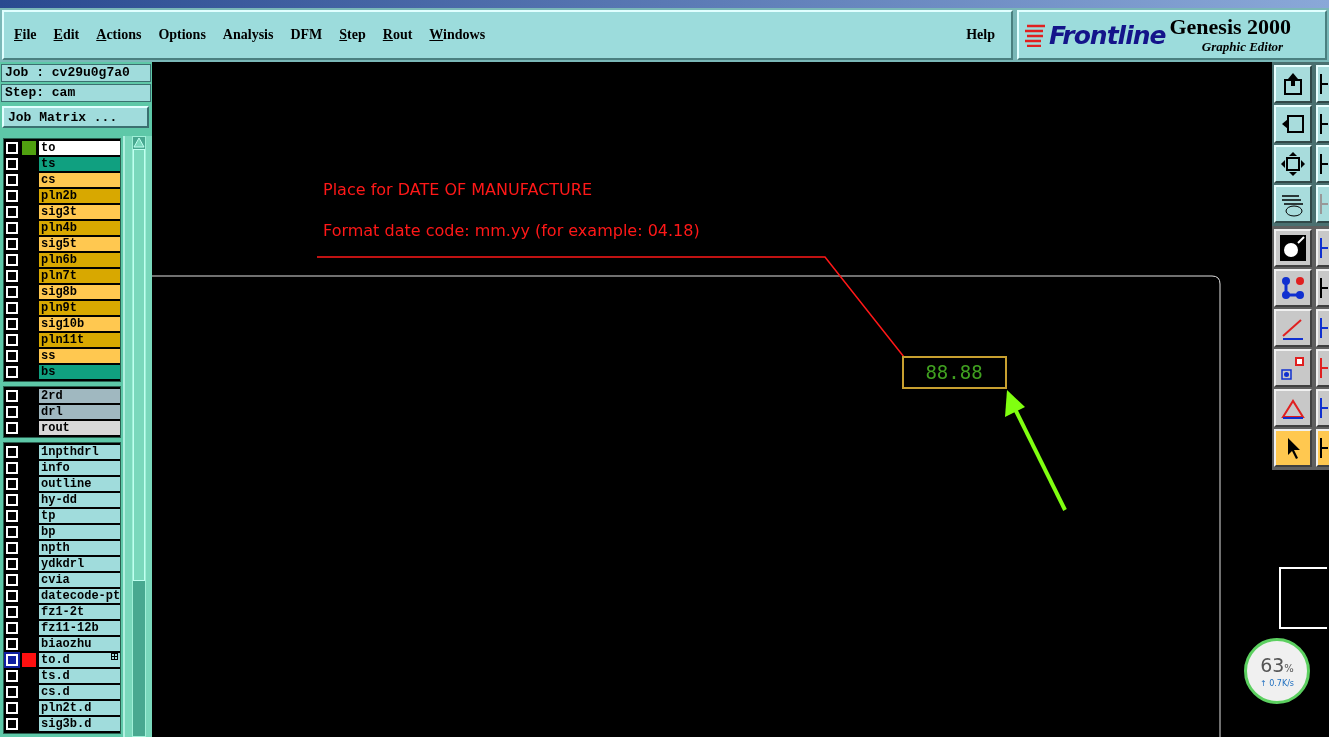 Image resolution: width=1329 pixels, height=737 pixels. Describe the element at coordinates (457, 35) in the screenshot. I see `menu-item: Windows` at that location.